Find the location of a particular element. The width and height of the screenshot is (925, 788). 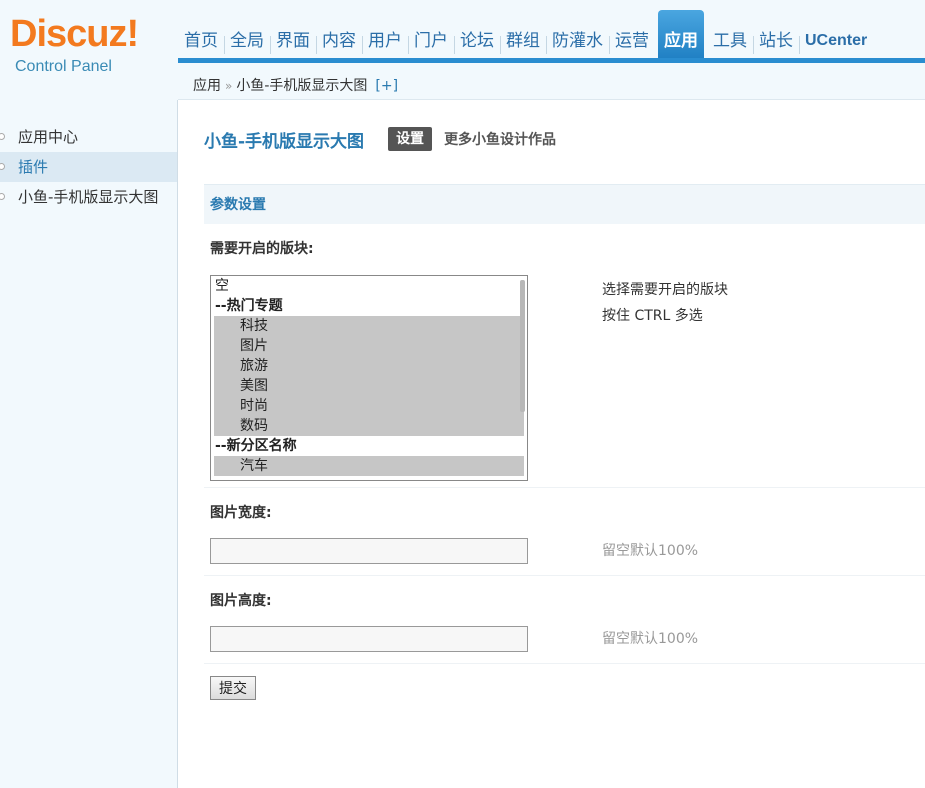

nav-item-interface: 界面 is located at coordinates (293, 41).